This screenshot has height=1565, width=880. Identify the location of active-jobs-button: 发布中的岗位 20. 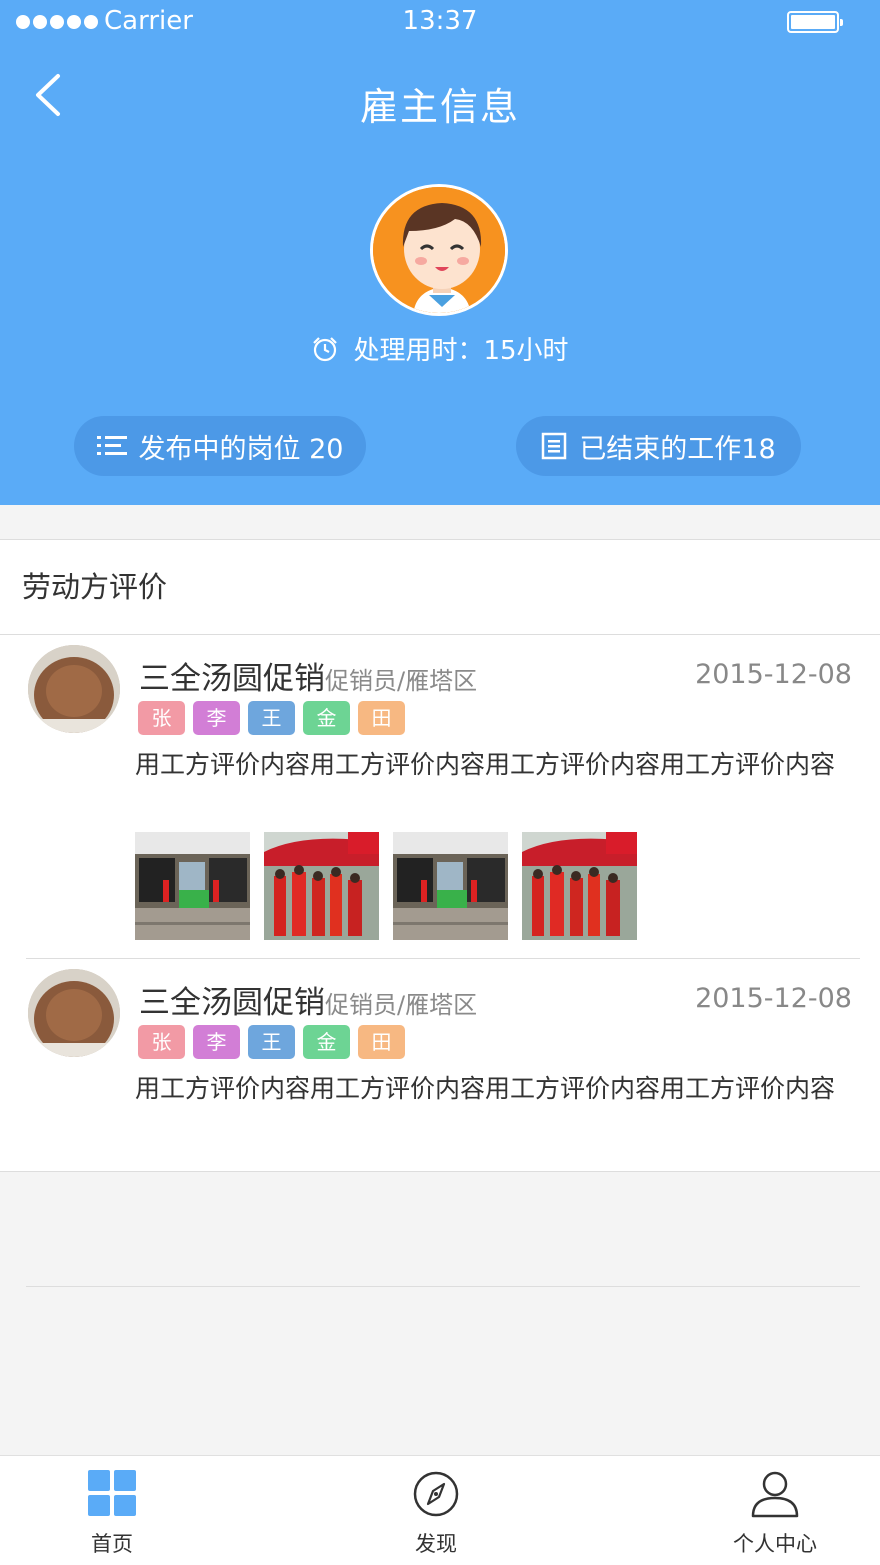
(220, 446).